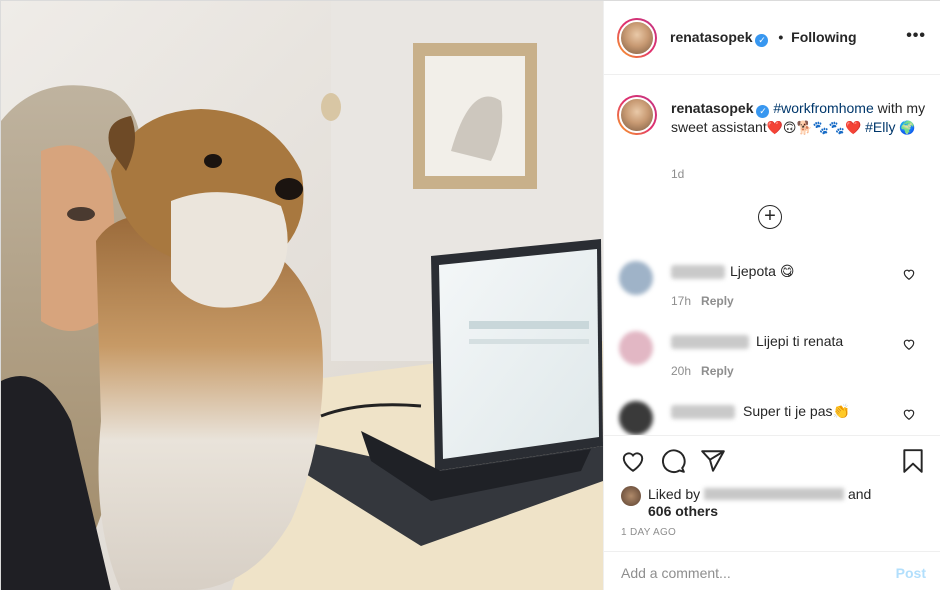 The image size is (940, 590). What do you see at coordinates (859, 494) in the screenshot?
I see `likes-and: and` at bounding box center [859, 494].